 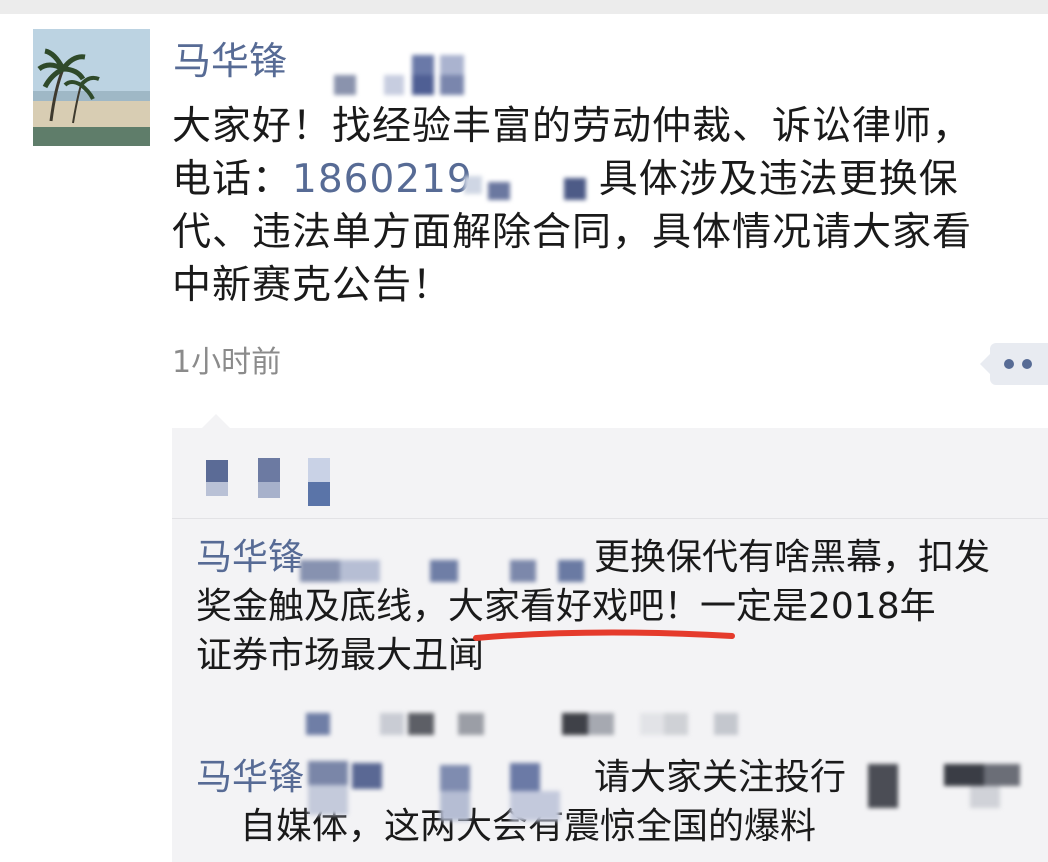 What do you see at coordinates (610, 473) in the screenshot?
I see `likes-row` at bounding box center [610, 473].